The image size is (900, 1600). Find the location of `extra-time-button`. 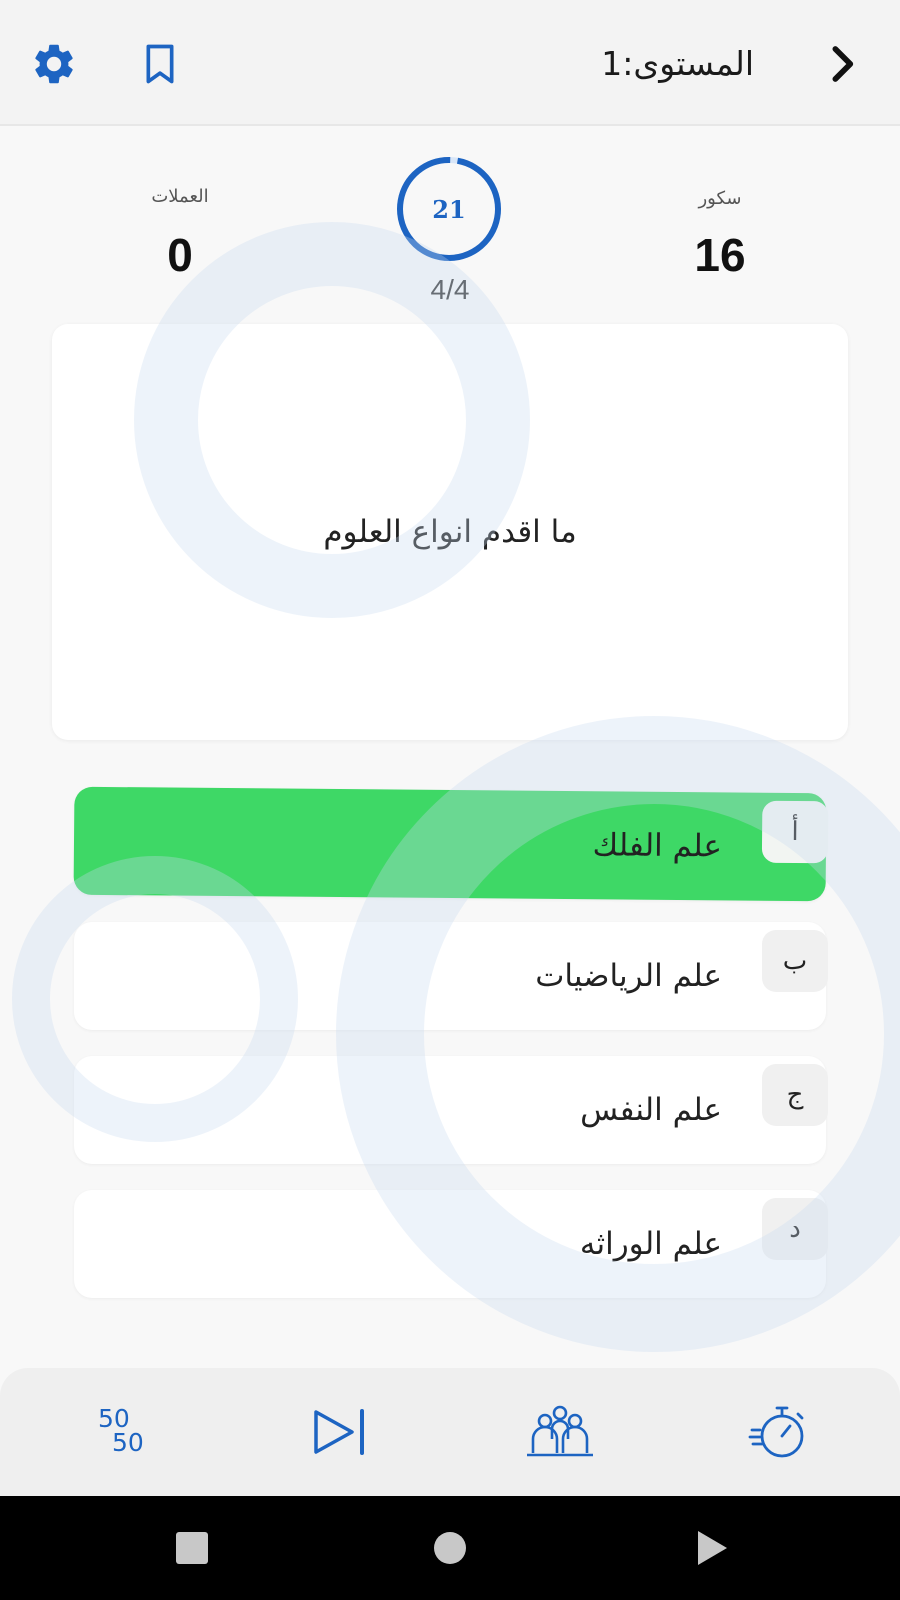

extra-time-button is located at coordinates (778, 1432).